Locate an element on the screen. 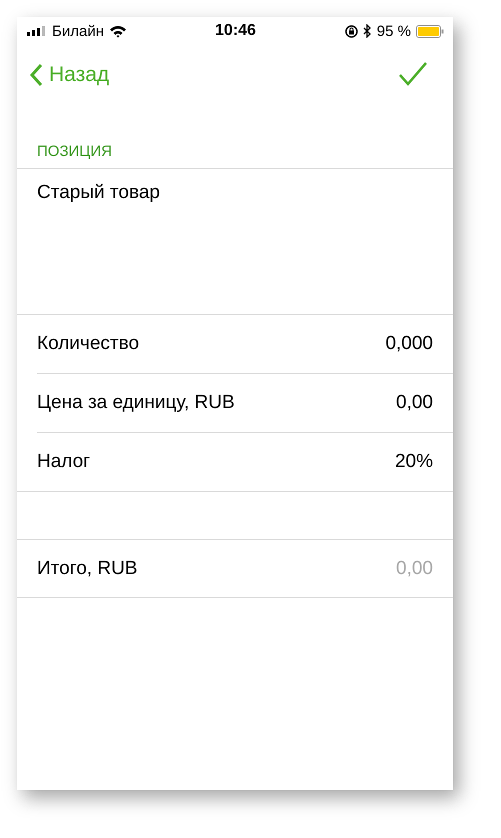 This screenshot has height=838, width=501. wifi-icon is located at coordinates (117, 31).